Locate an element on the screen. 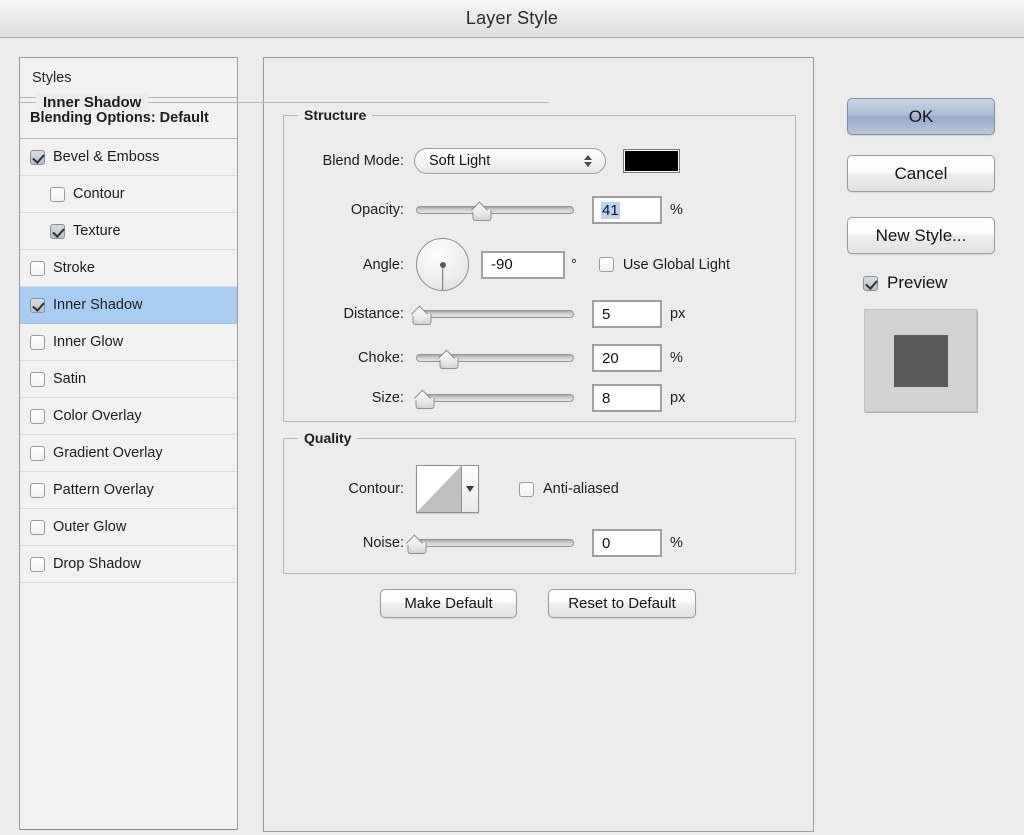 Image resolution: width=1024 pixels, height=835 pixels. linear-contour-icon is located at coordinates (439, 489).